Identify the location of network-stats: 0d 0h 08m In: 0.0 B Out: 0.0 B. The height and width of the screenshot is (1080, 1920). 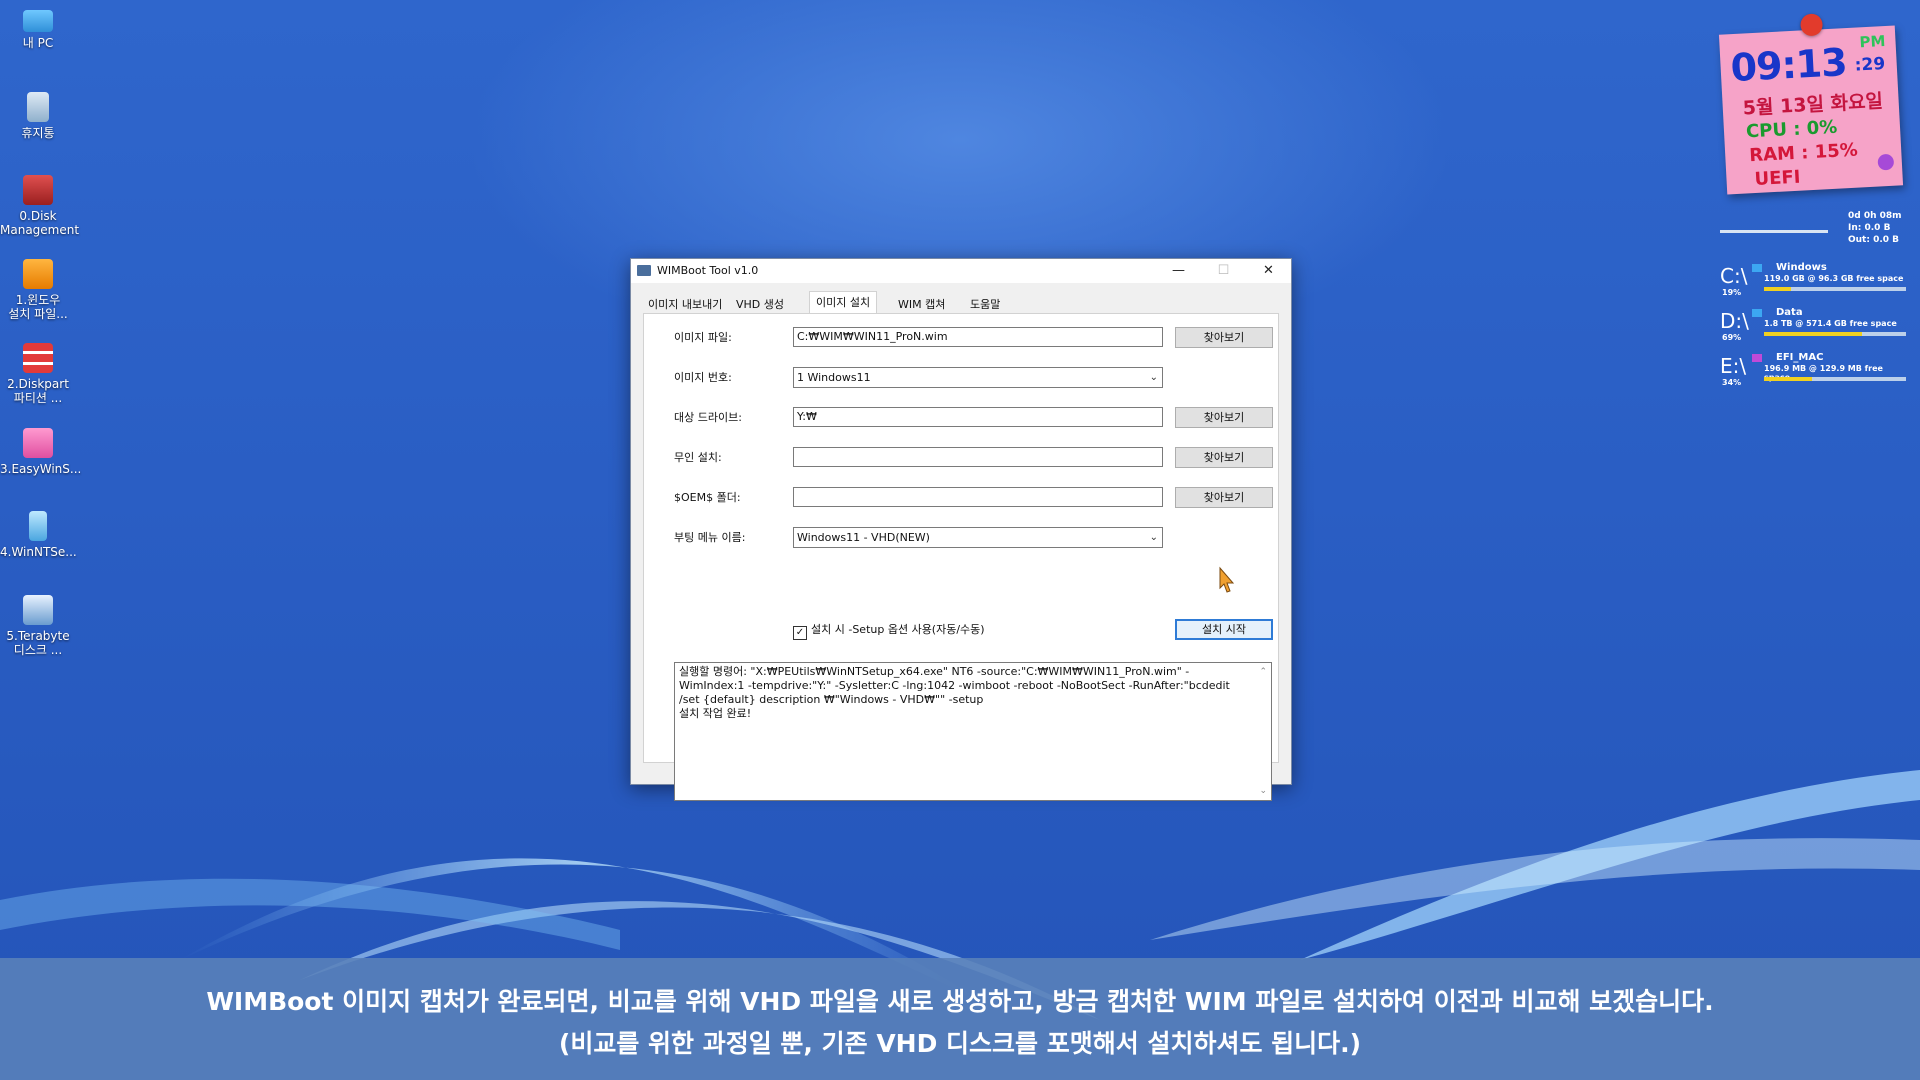
(1875, 228).